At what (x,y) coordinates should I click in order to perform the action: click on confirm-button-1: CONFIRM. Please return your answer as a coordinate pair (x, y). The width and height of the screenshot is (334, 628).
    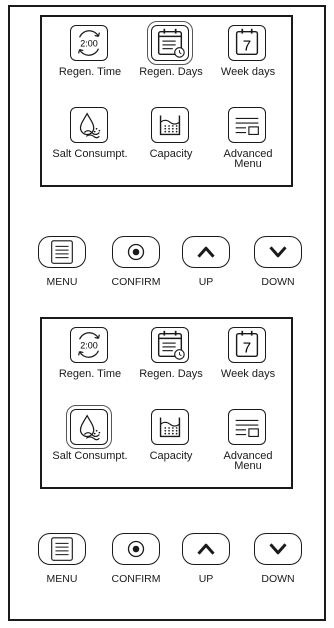
    Looking at the image, I should click on (136, 262).